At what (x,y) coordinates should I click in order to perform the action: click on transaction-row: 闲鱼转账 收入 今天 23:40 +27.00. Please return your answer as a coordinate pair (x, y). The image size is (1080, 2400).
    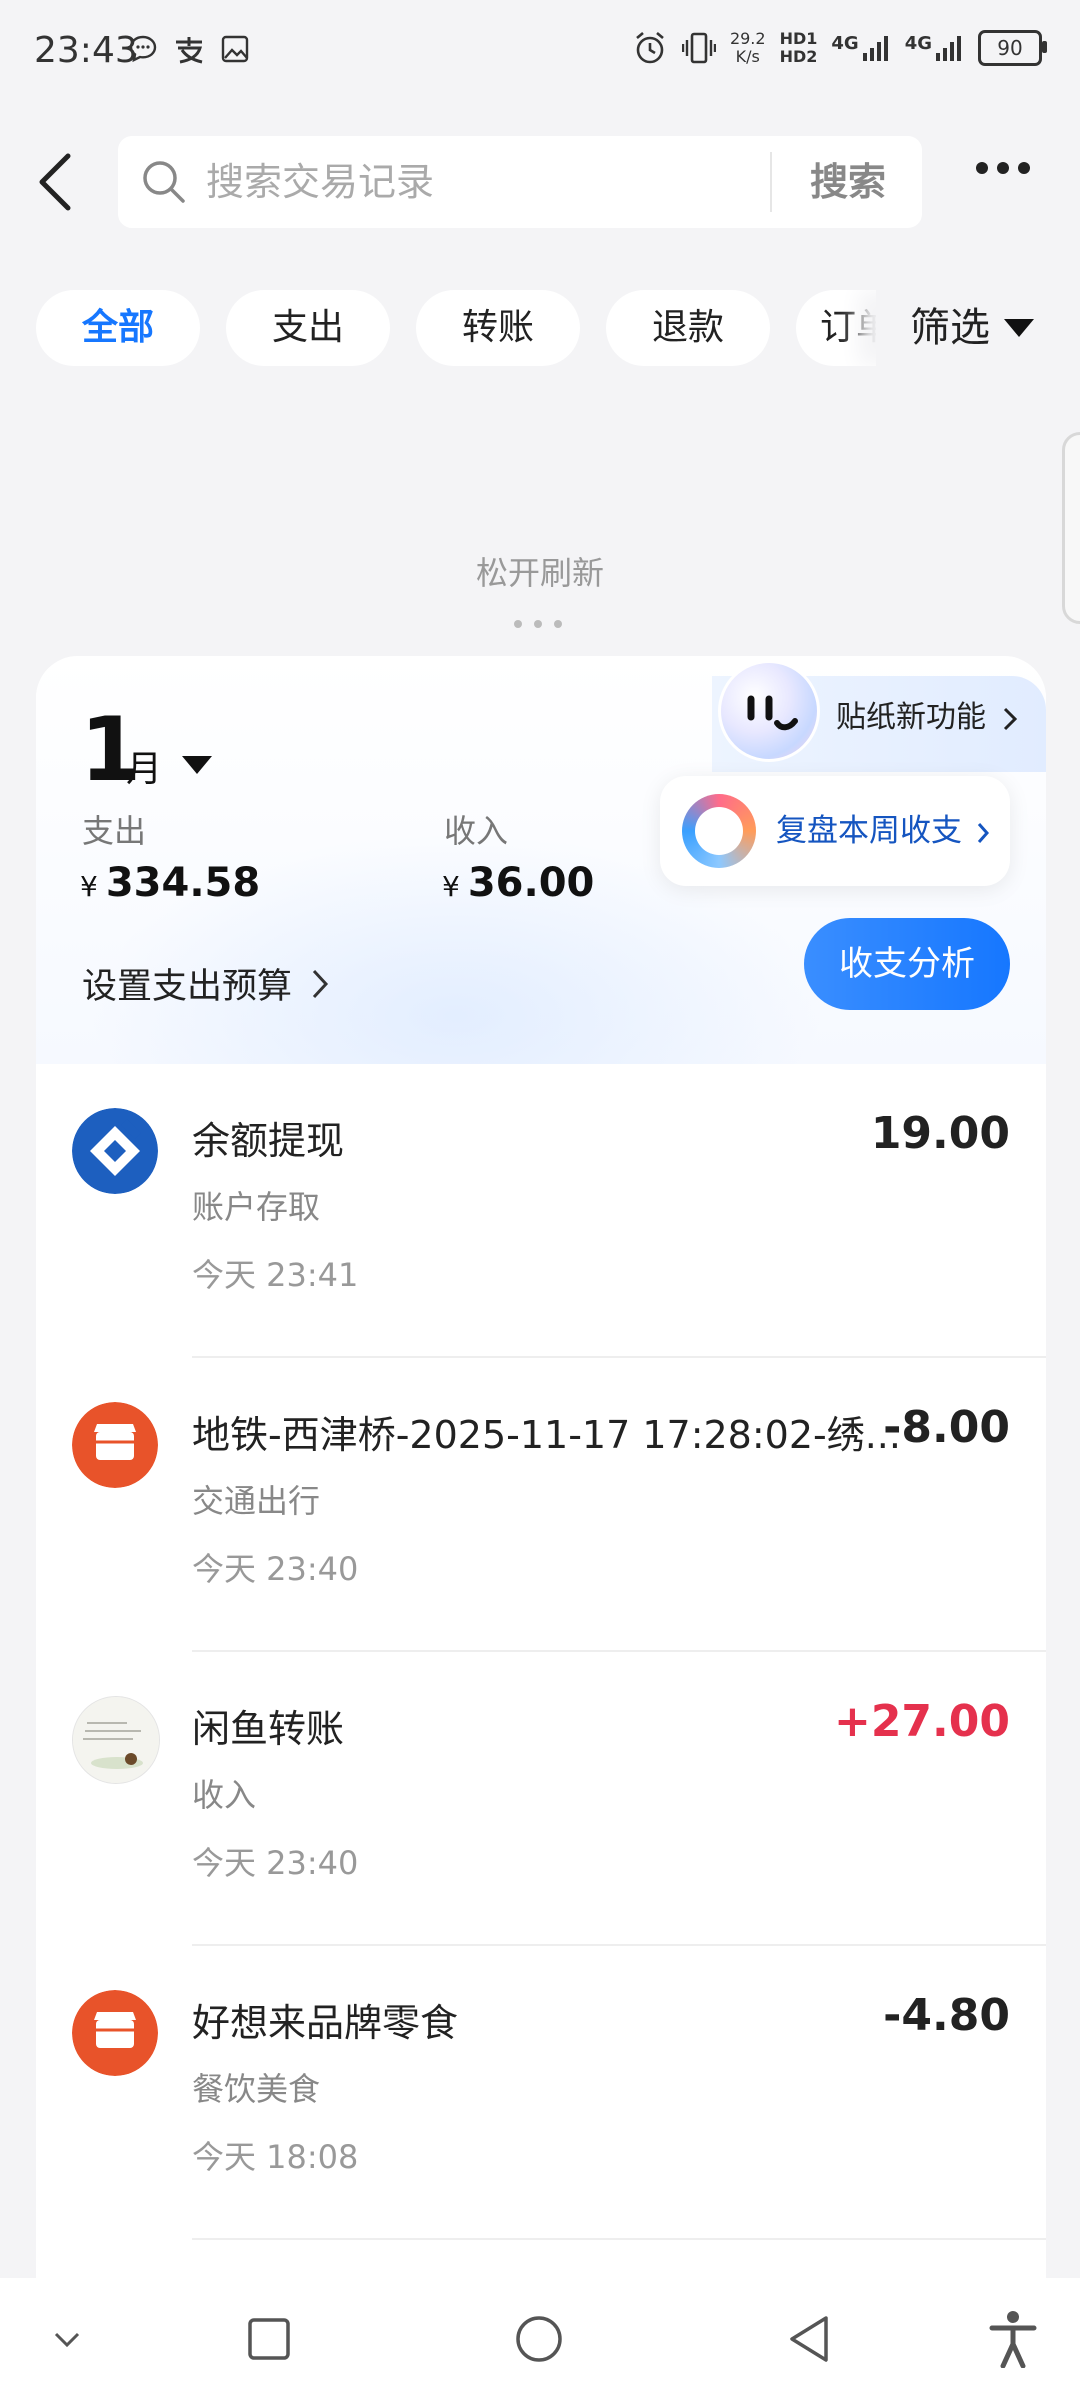
    Looking at the image, I should click on (541, 1799).